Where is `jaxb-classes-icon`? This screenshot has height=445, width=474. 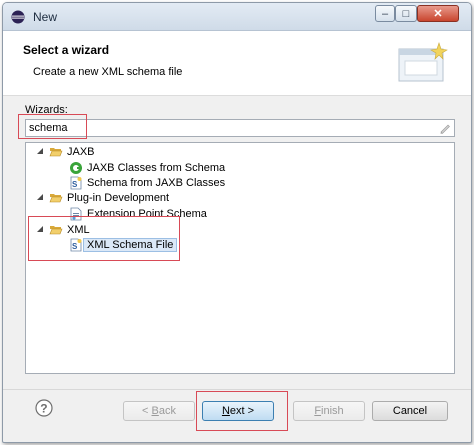
jaxb-classes-icon is located at coordinates (76, 168).